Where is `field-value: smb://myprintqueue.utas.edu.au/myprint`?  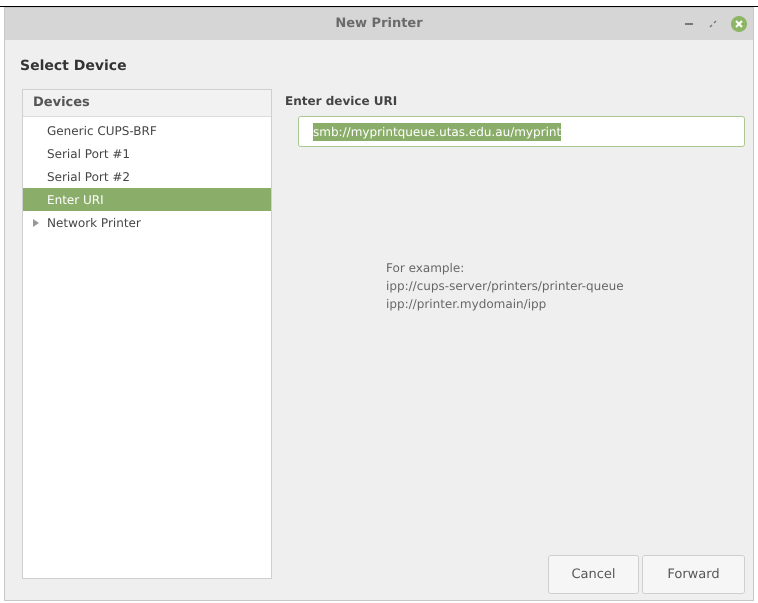
field-value: smb://myprintqueue.utas.edu.au/myprint is located at coordinates (437, 131).